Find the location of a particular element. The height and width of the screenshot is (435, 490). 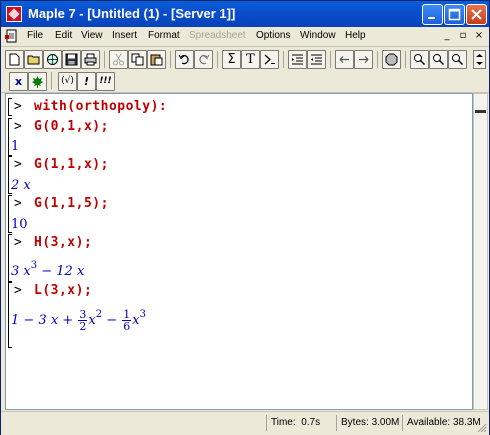

execute-all-button: !!! is located at coordinates (105, 81).